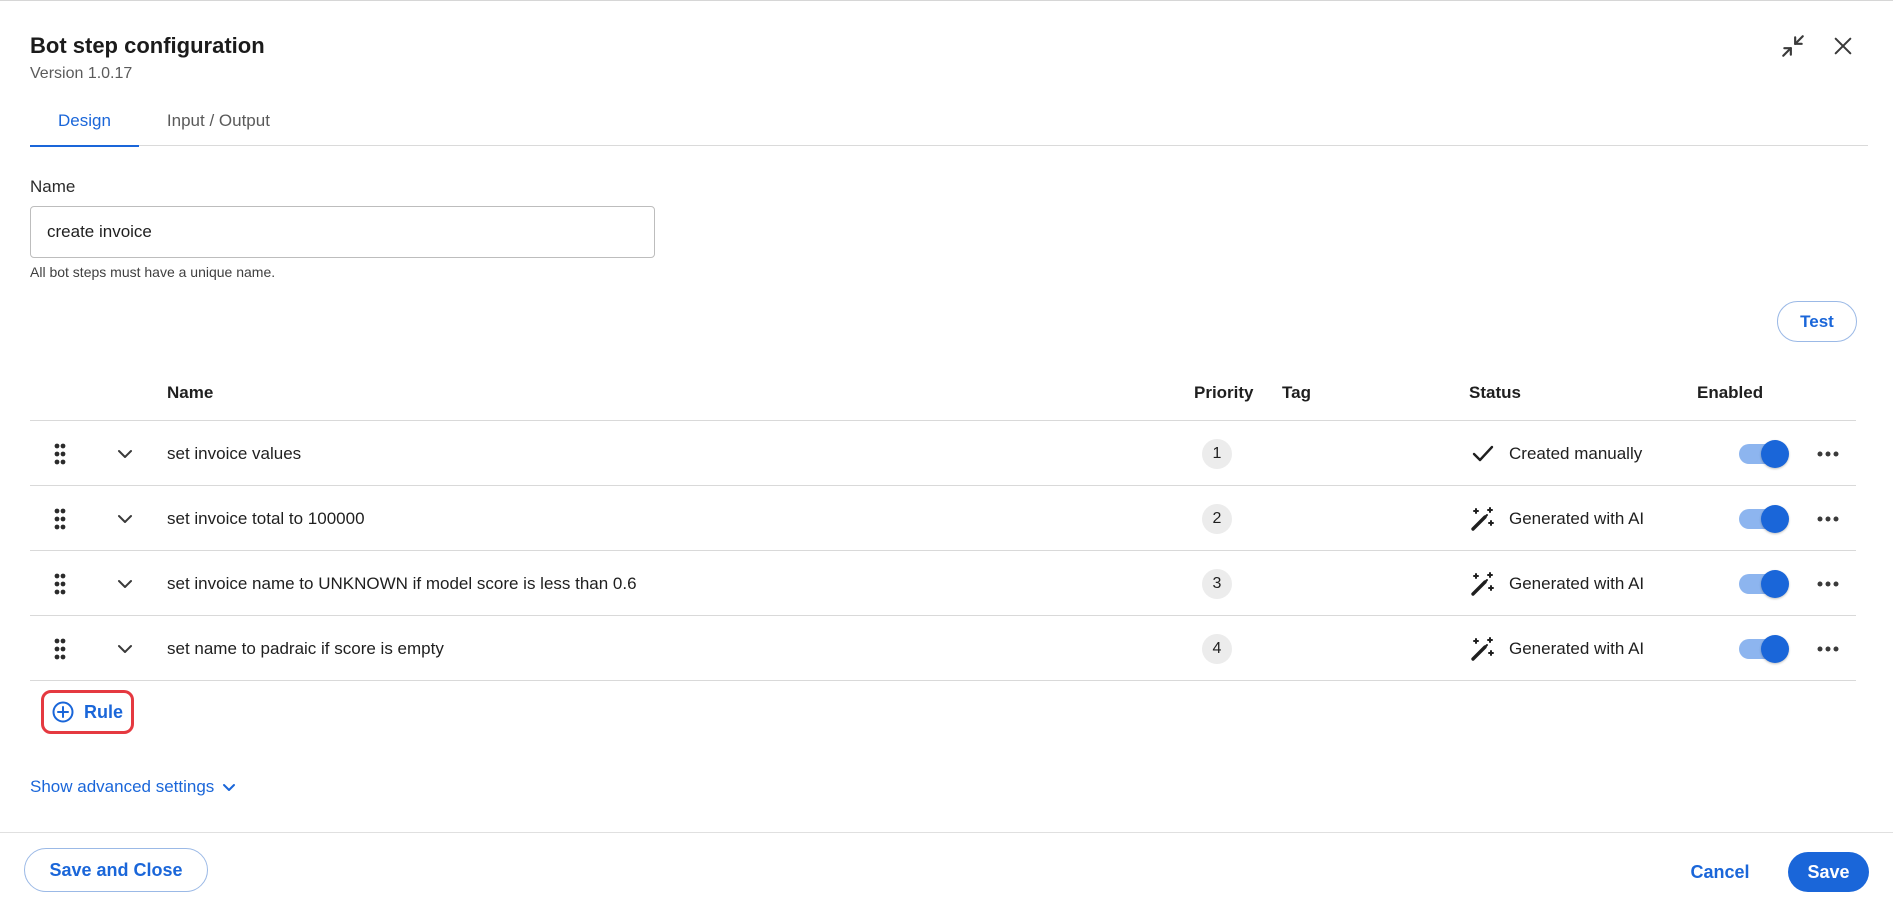  I want to click on collapse-button, so click(1793, 46).